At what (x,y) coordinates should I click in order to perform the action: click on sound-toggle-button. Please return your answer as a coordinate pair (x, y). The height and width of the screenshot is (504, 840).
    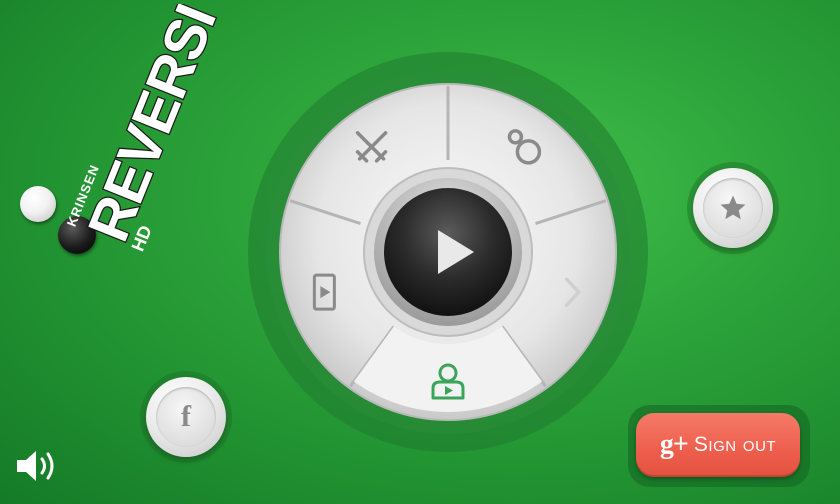
    Looking at the image, I should click on (39, 466).